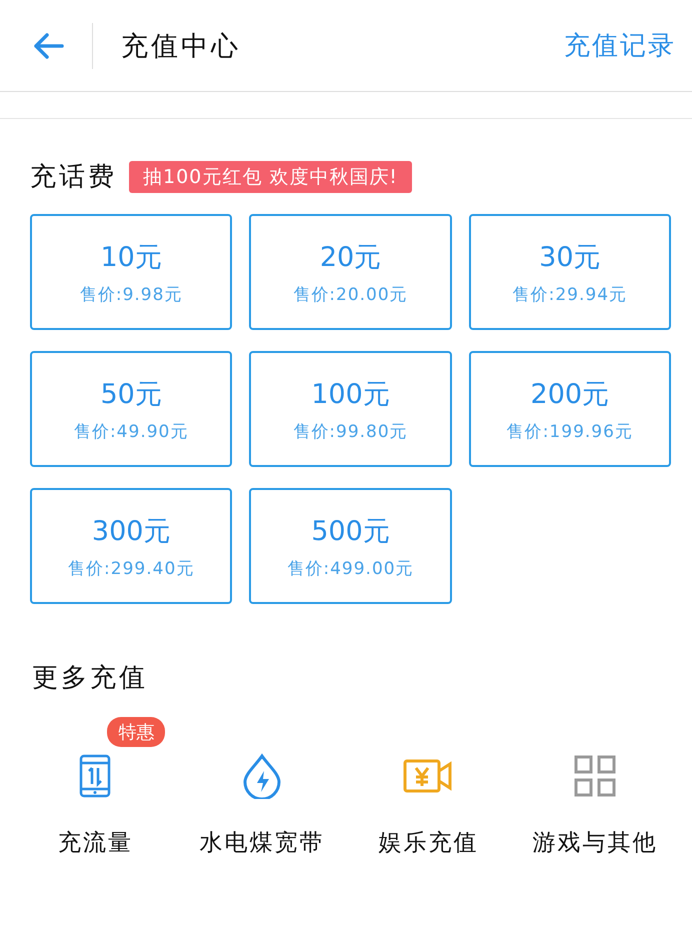 The image size is (692, 931). I want to click on phone-icon, so click(95, 776).